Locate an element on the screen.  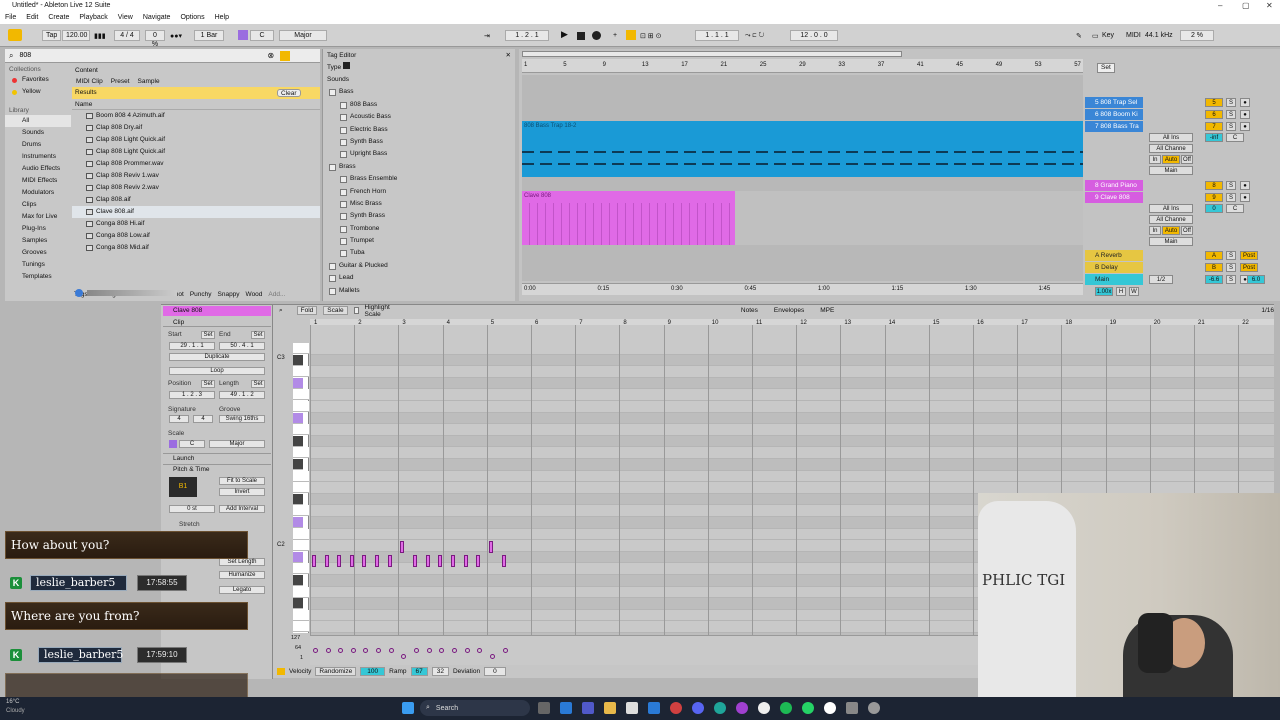
menu-help: Help is located at coordinates (222, 17).